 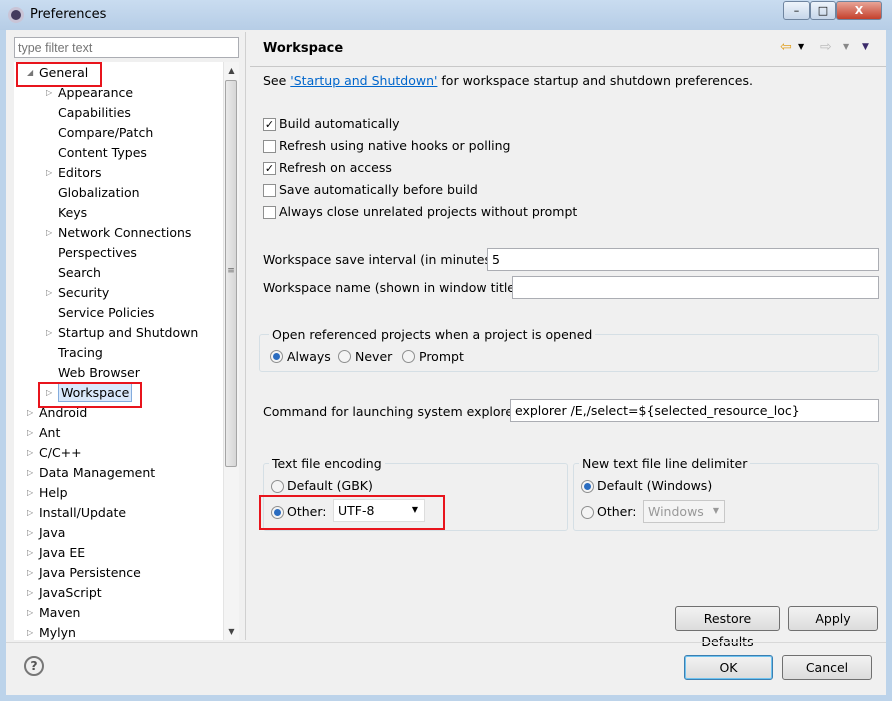 What do you see at coordinates (446, 642) in the screenshot?
I see `footer-separator` at bounding box center [446, 642].